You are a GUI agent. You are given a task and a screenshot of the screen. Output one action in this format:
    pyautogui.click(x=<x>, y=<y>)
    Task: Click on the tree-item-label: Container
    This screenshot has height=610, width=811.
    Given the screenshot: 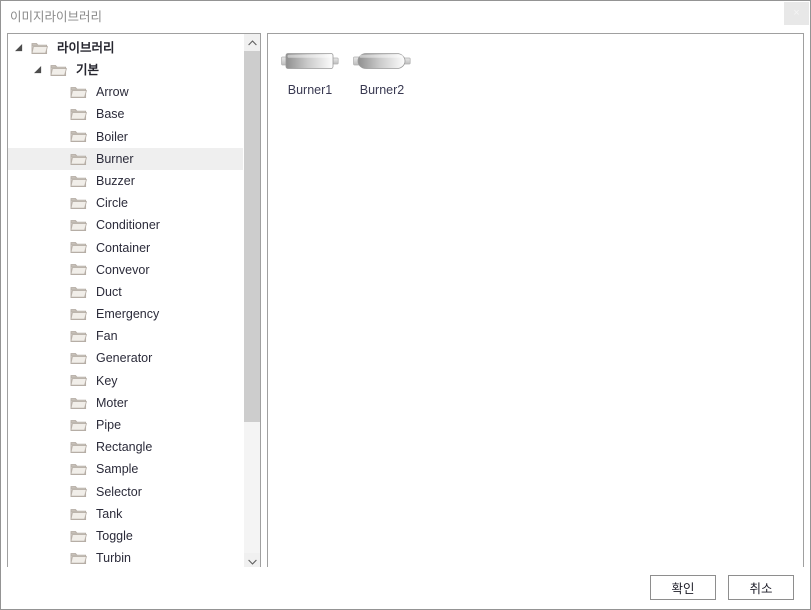 What is the action you would take?
    pyautogui.click(x=123, y=247)
    